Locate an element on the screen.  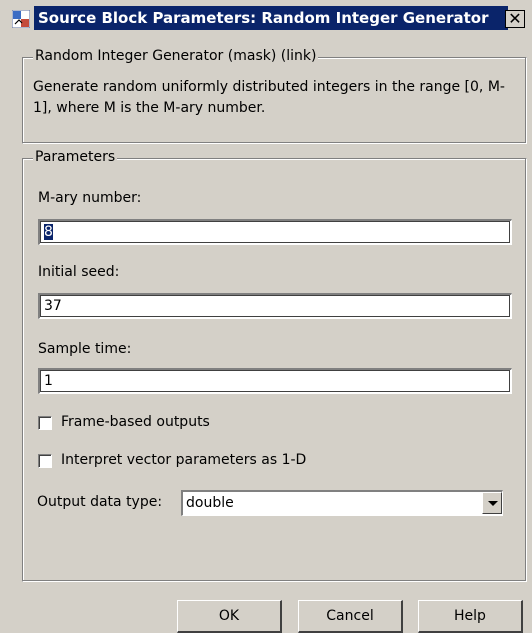
sample-time-value: 1 is located at coordinates (48, 381).